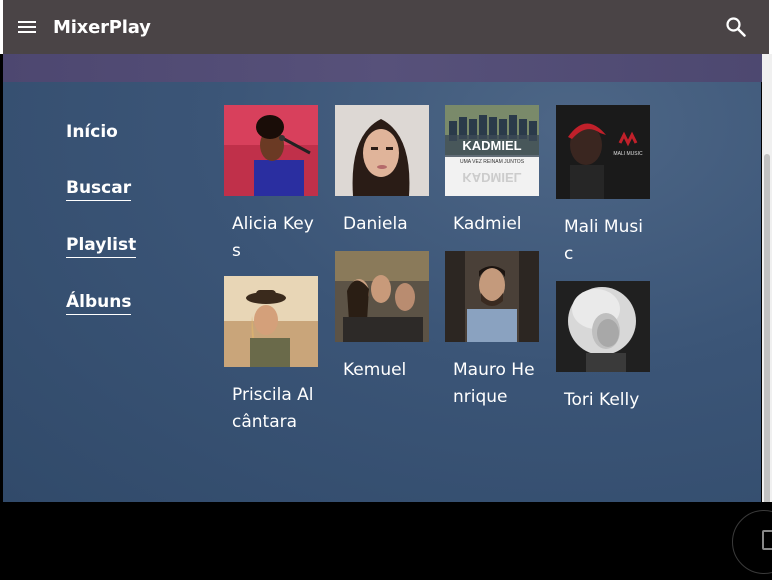 The width and height of the screenshot is (772, 580). I want to click on device-icon, so click(767, 540).